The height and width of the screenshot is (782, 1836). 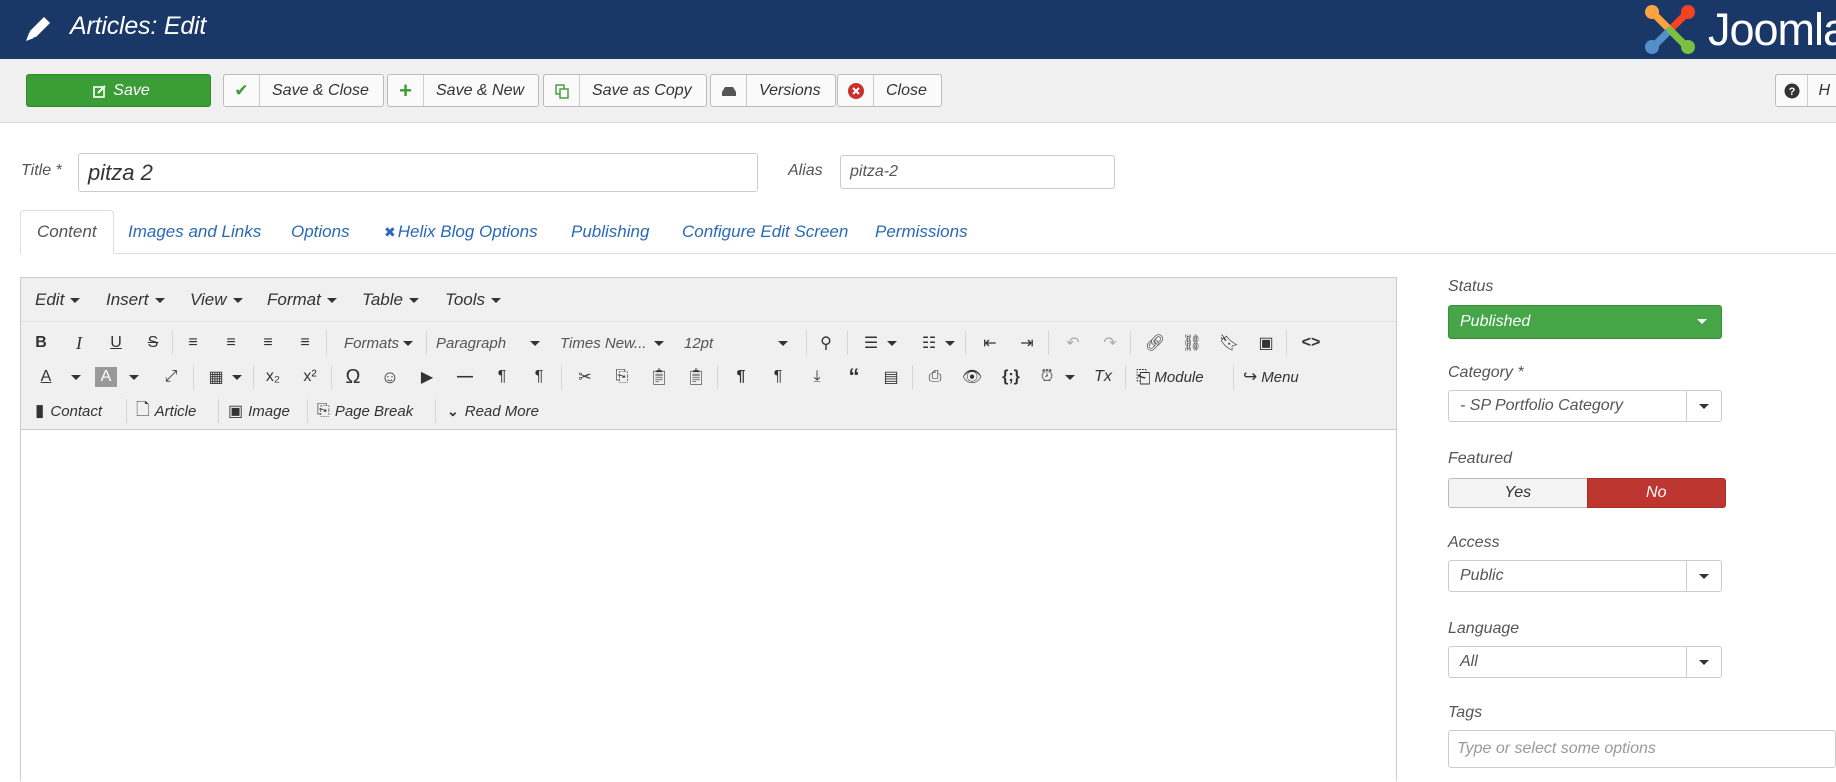 What do you see at coordinates (303, 90) in the screenshot?
I see `save-close-button: ✔ Save & Close` at bounding box center [303, 90].